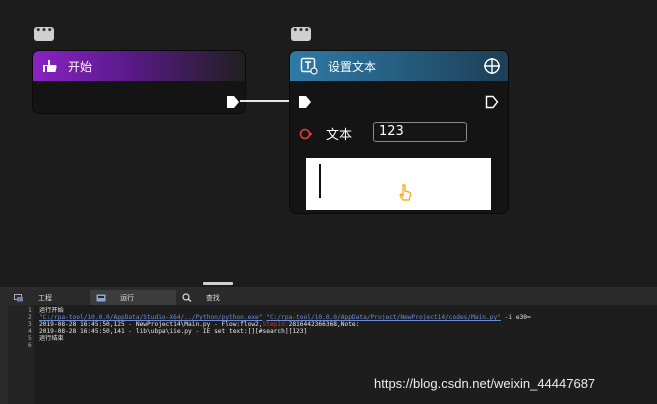 The image size is (657, 404). Describe the element at coordinates (80, 66) in the screenshot. I see `start-node-title: 开始` at that location.